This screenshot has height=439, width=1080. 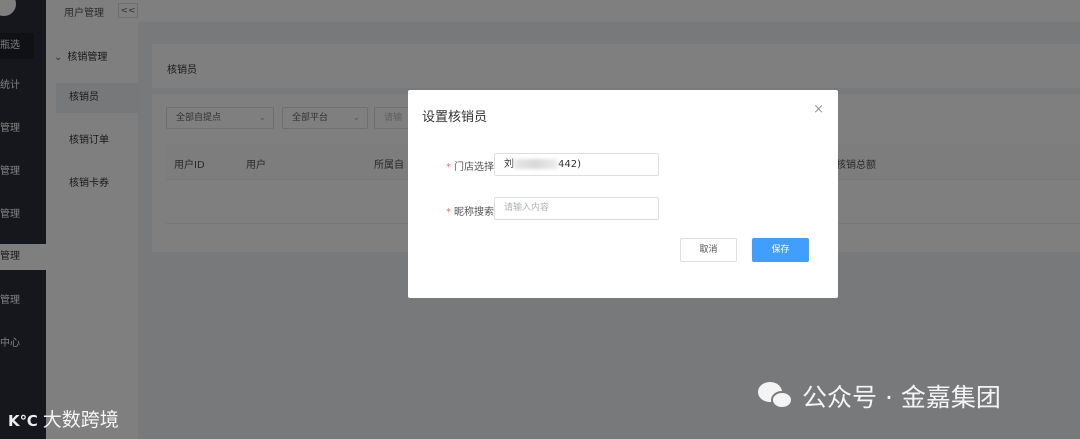 I want to click on watermark-right: 公众号 · 金嘉集团, so click(x=879, y=396).